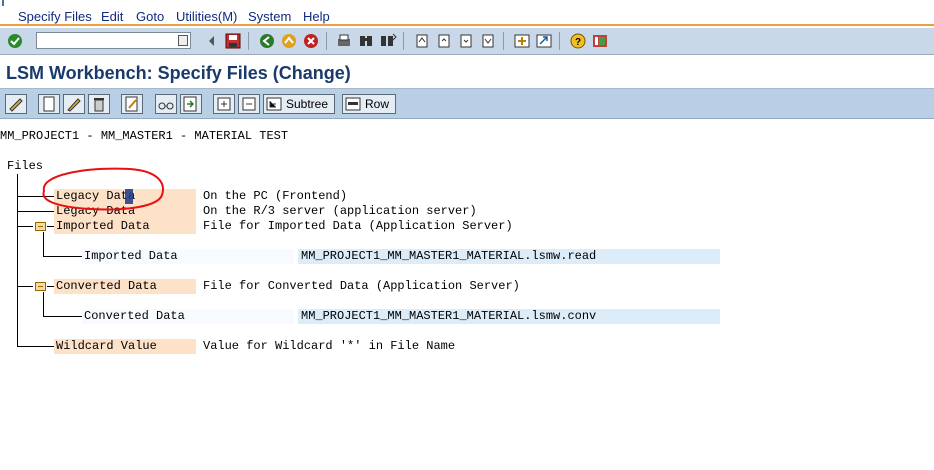  Describe the element at coordinates (353, 104) in the screenshot. I see `row-icon` at that location.